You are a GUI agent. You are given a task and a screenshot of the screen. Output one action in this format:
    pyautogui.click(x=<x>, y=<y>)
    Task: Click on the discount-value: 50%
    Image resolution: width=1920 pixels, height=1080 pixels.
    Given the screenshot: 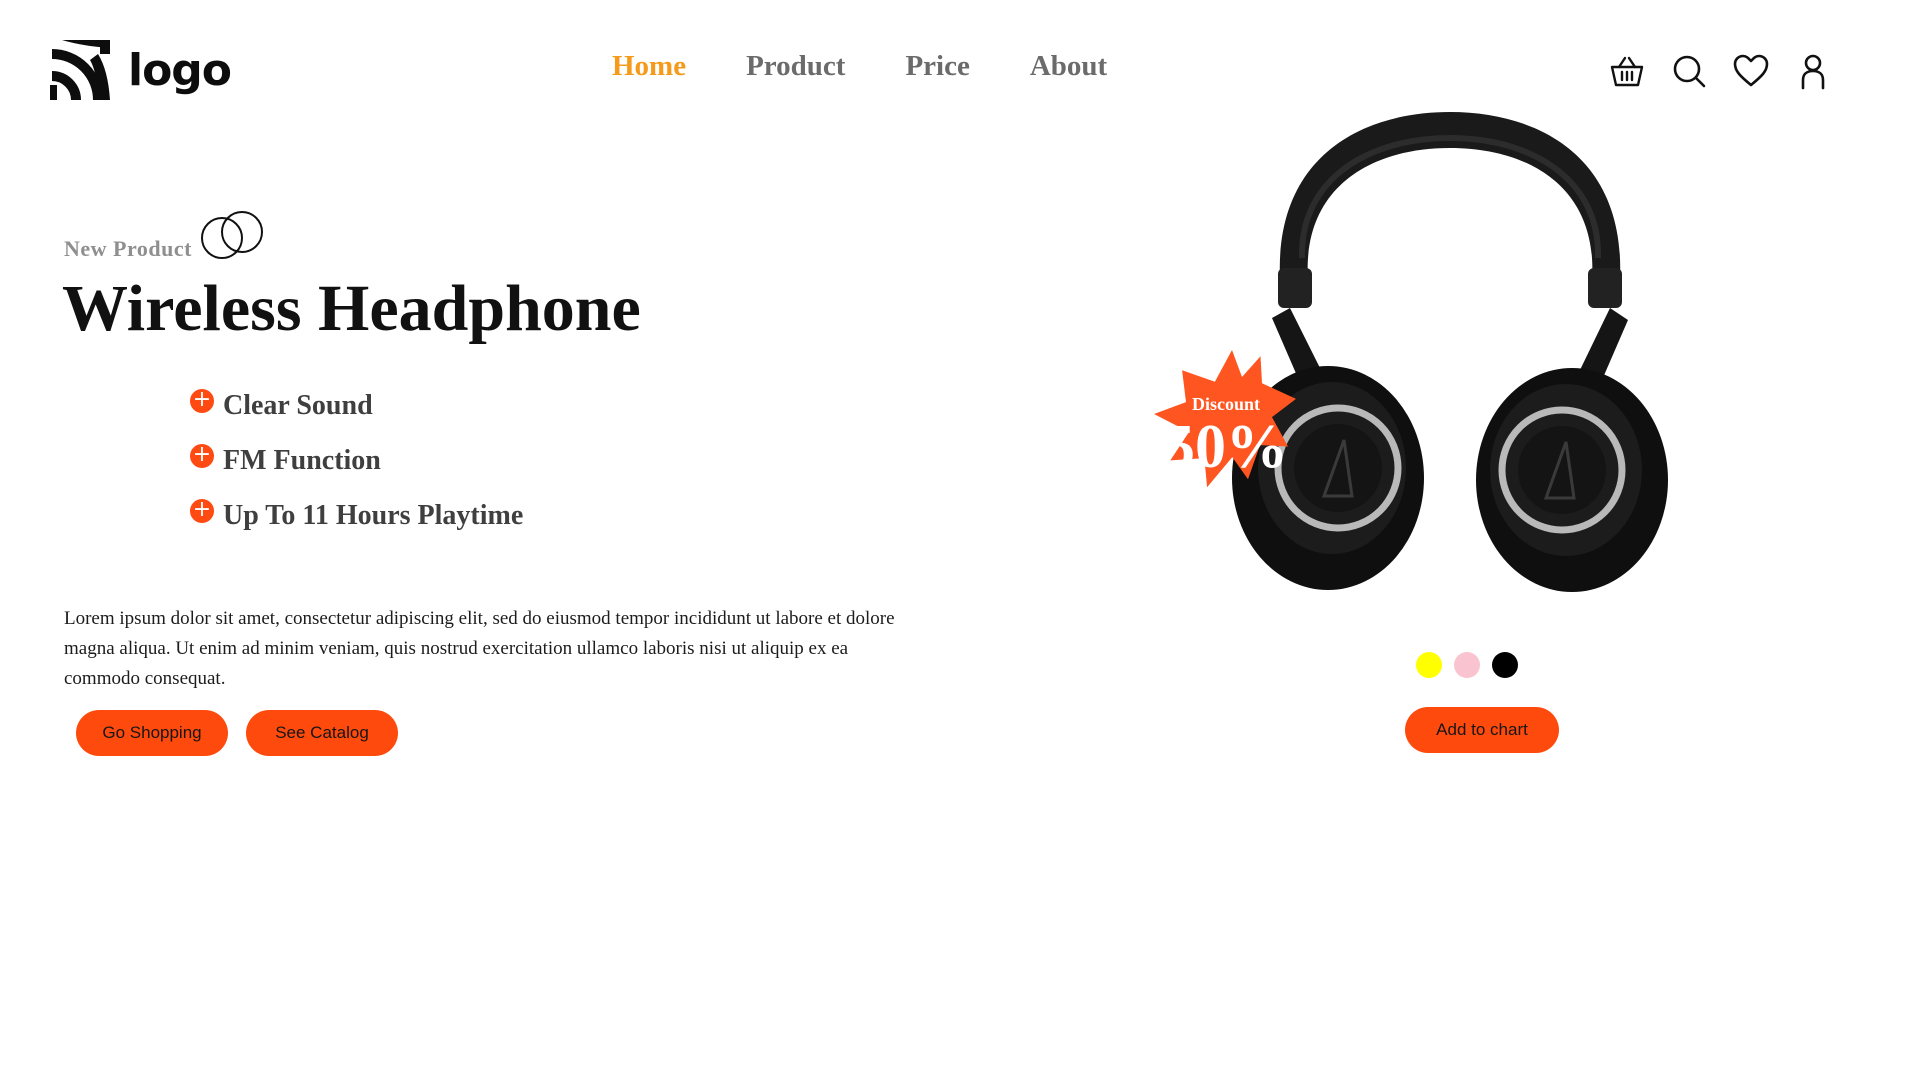 What is the action you would take?
    pyautogui.click(x=1226, y=447)
    